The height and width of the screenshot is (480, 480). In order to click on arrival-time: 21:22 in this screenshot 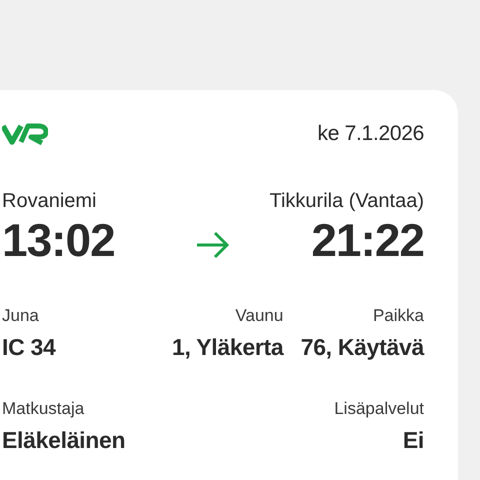, I will do `click(367, 240)`.